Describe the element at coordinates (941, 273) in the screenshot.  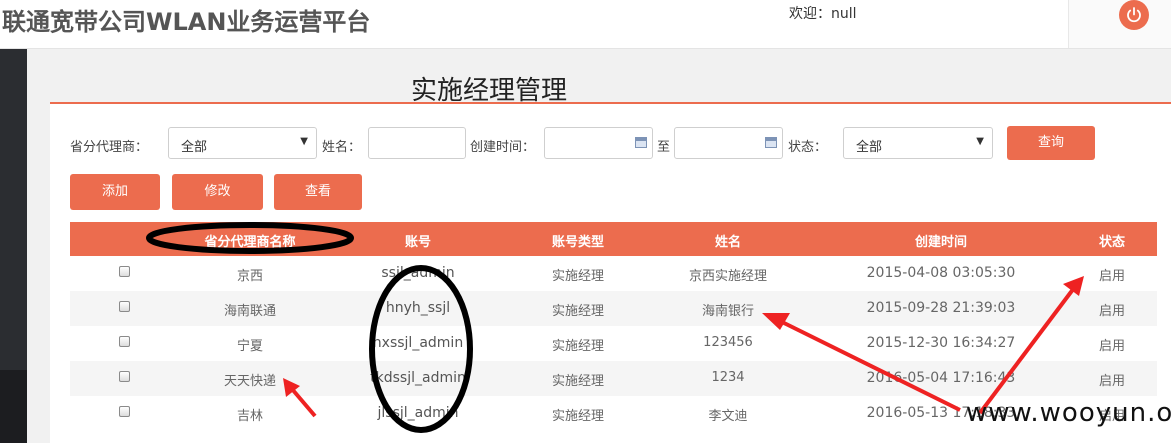
I see `cell-created: 2015-04-08 03:05:30` at that location.